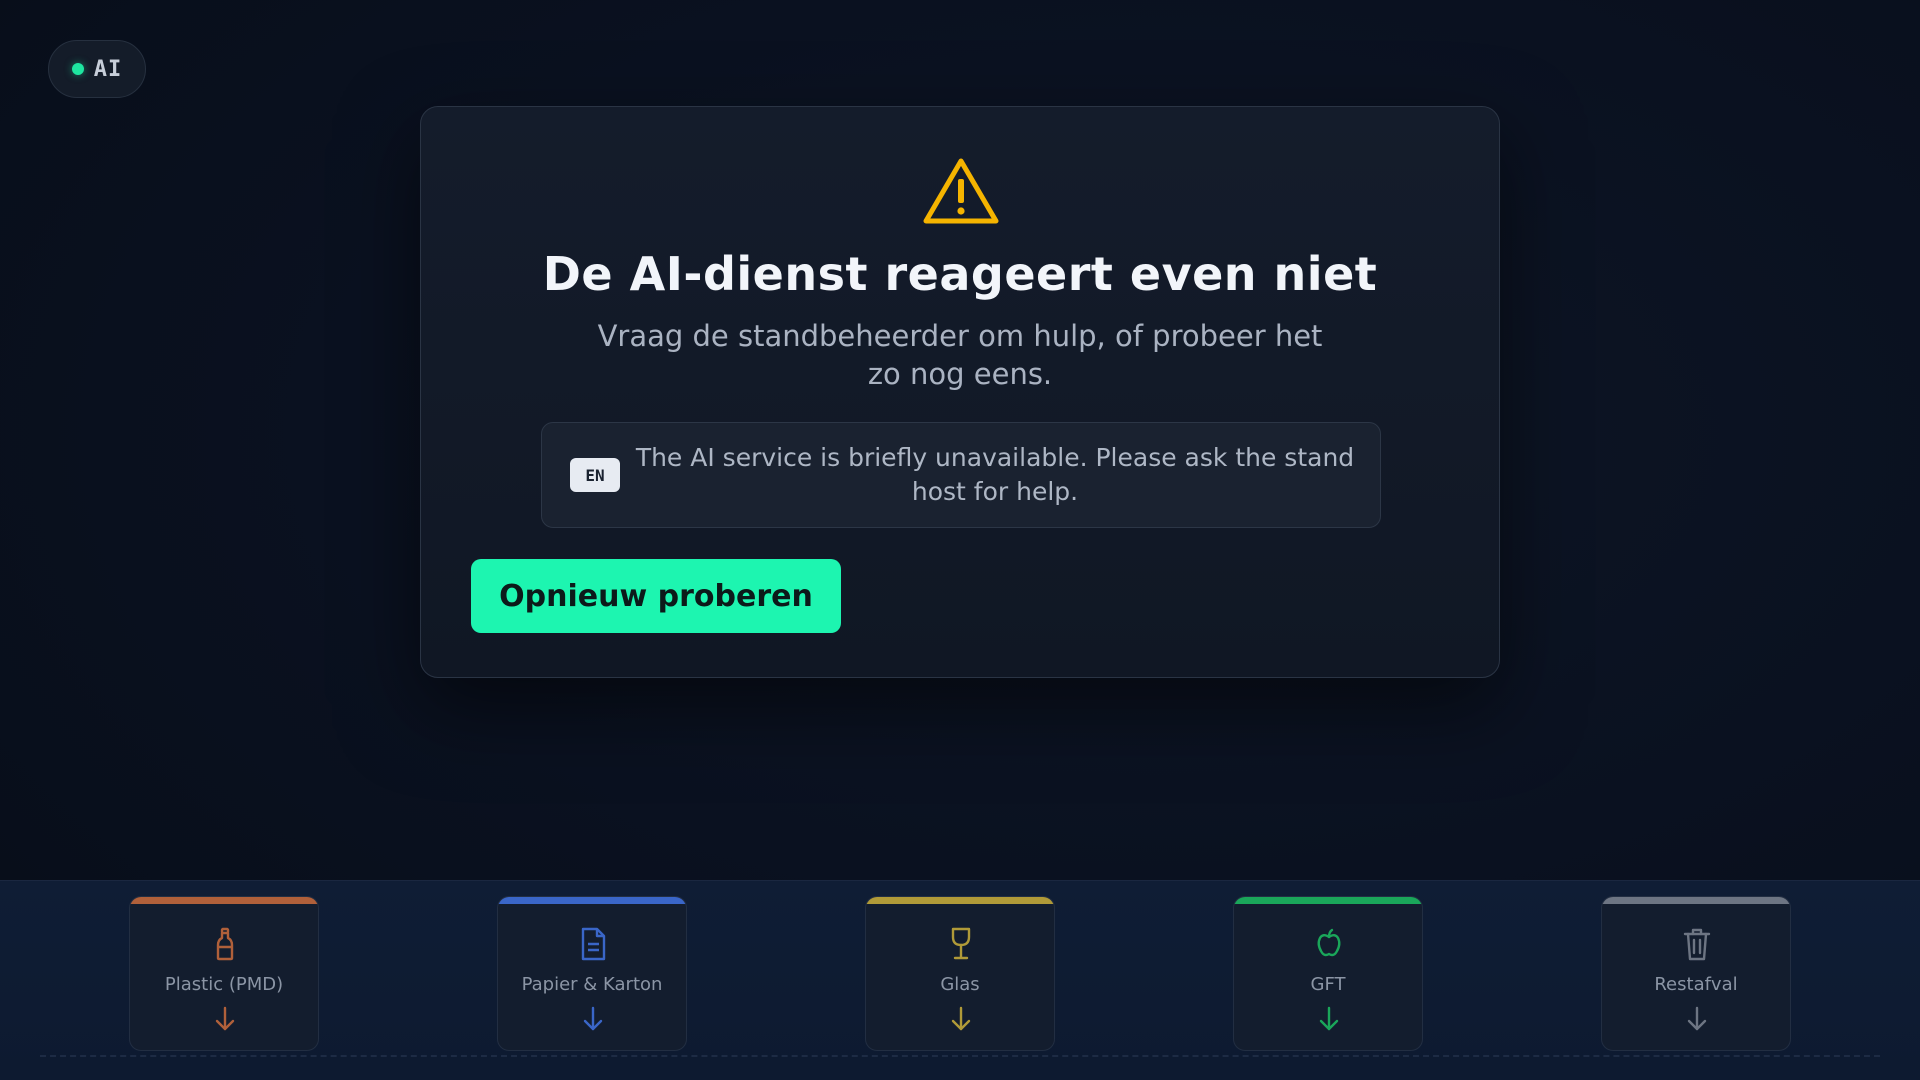  Describe the element at coordinates (224, 984) in the screenshot. I see `bin-label: Plastic (PMD)` at that location.